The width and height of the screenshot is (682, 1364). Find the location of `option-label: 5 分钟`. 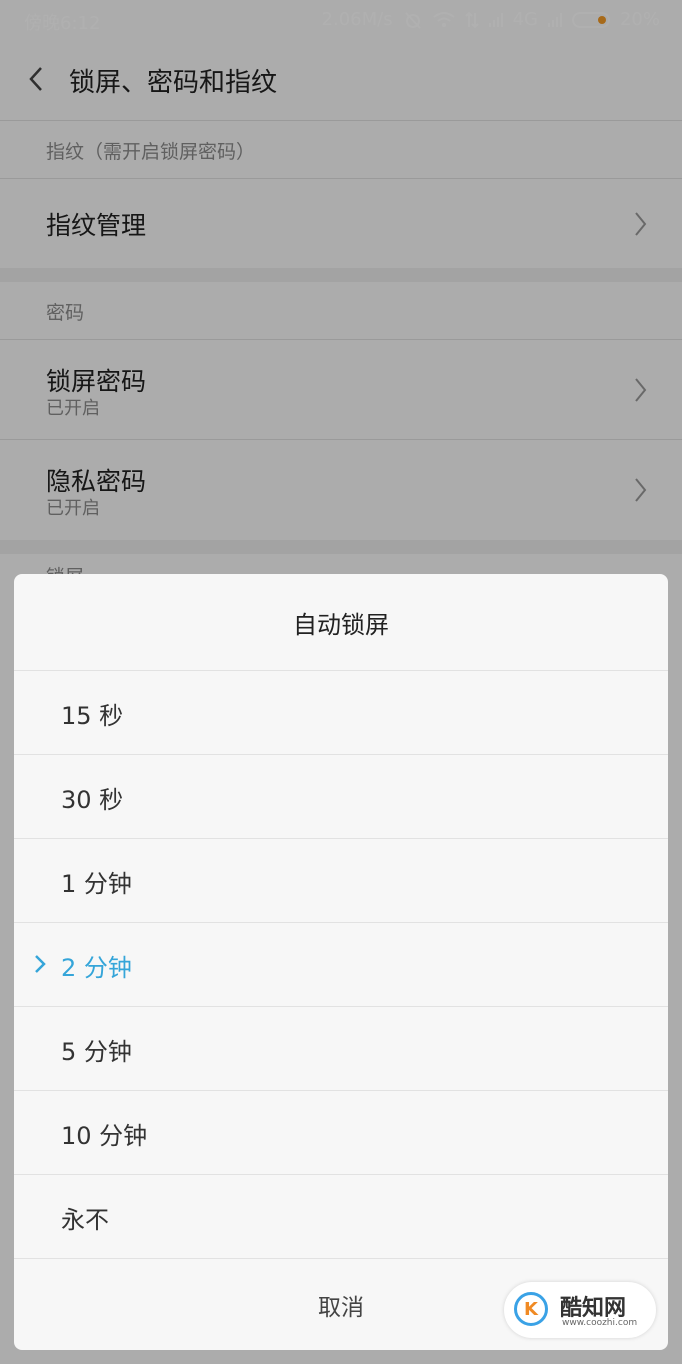

option-label: 5 分钟 is located at coordinates (96, 1052).